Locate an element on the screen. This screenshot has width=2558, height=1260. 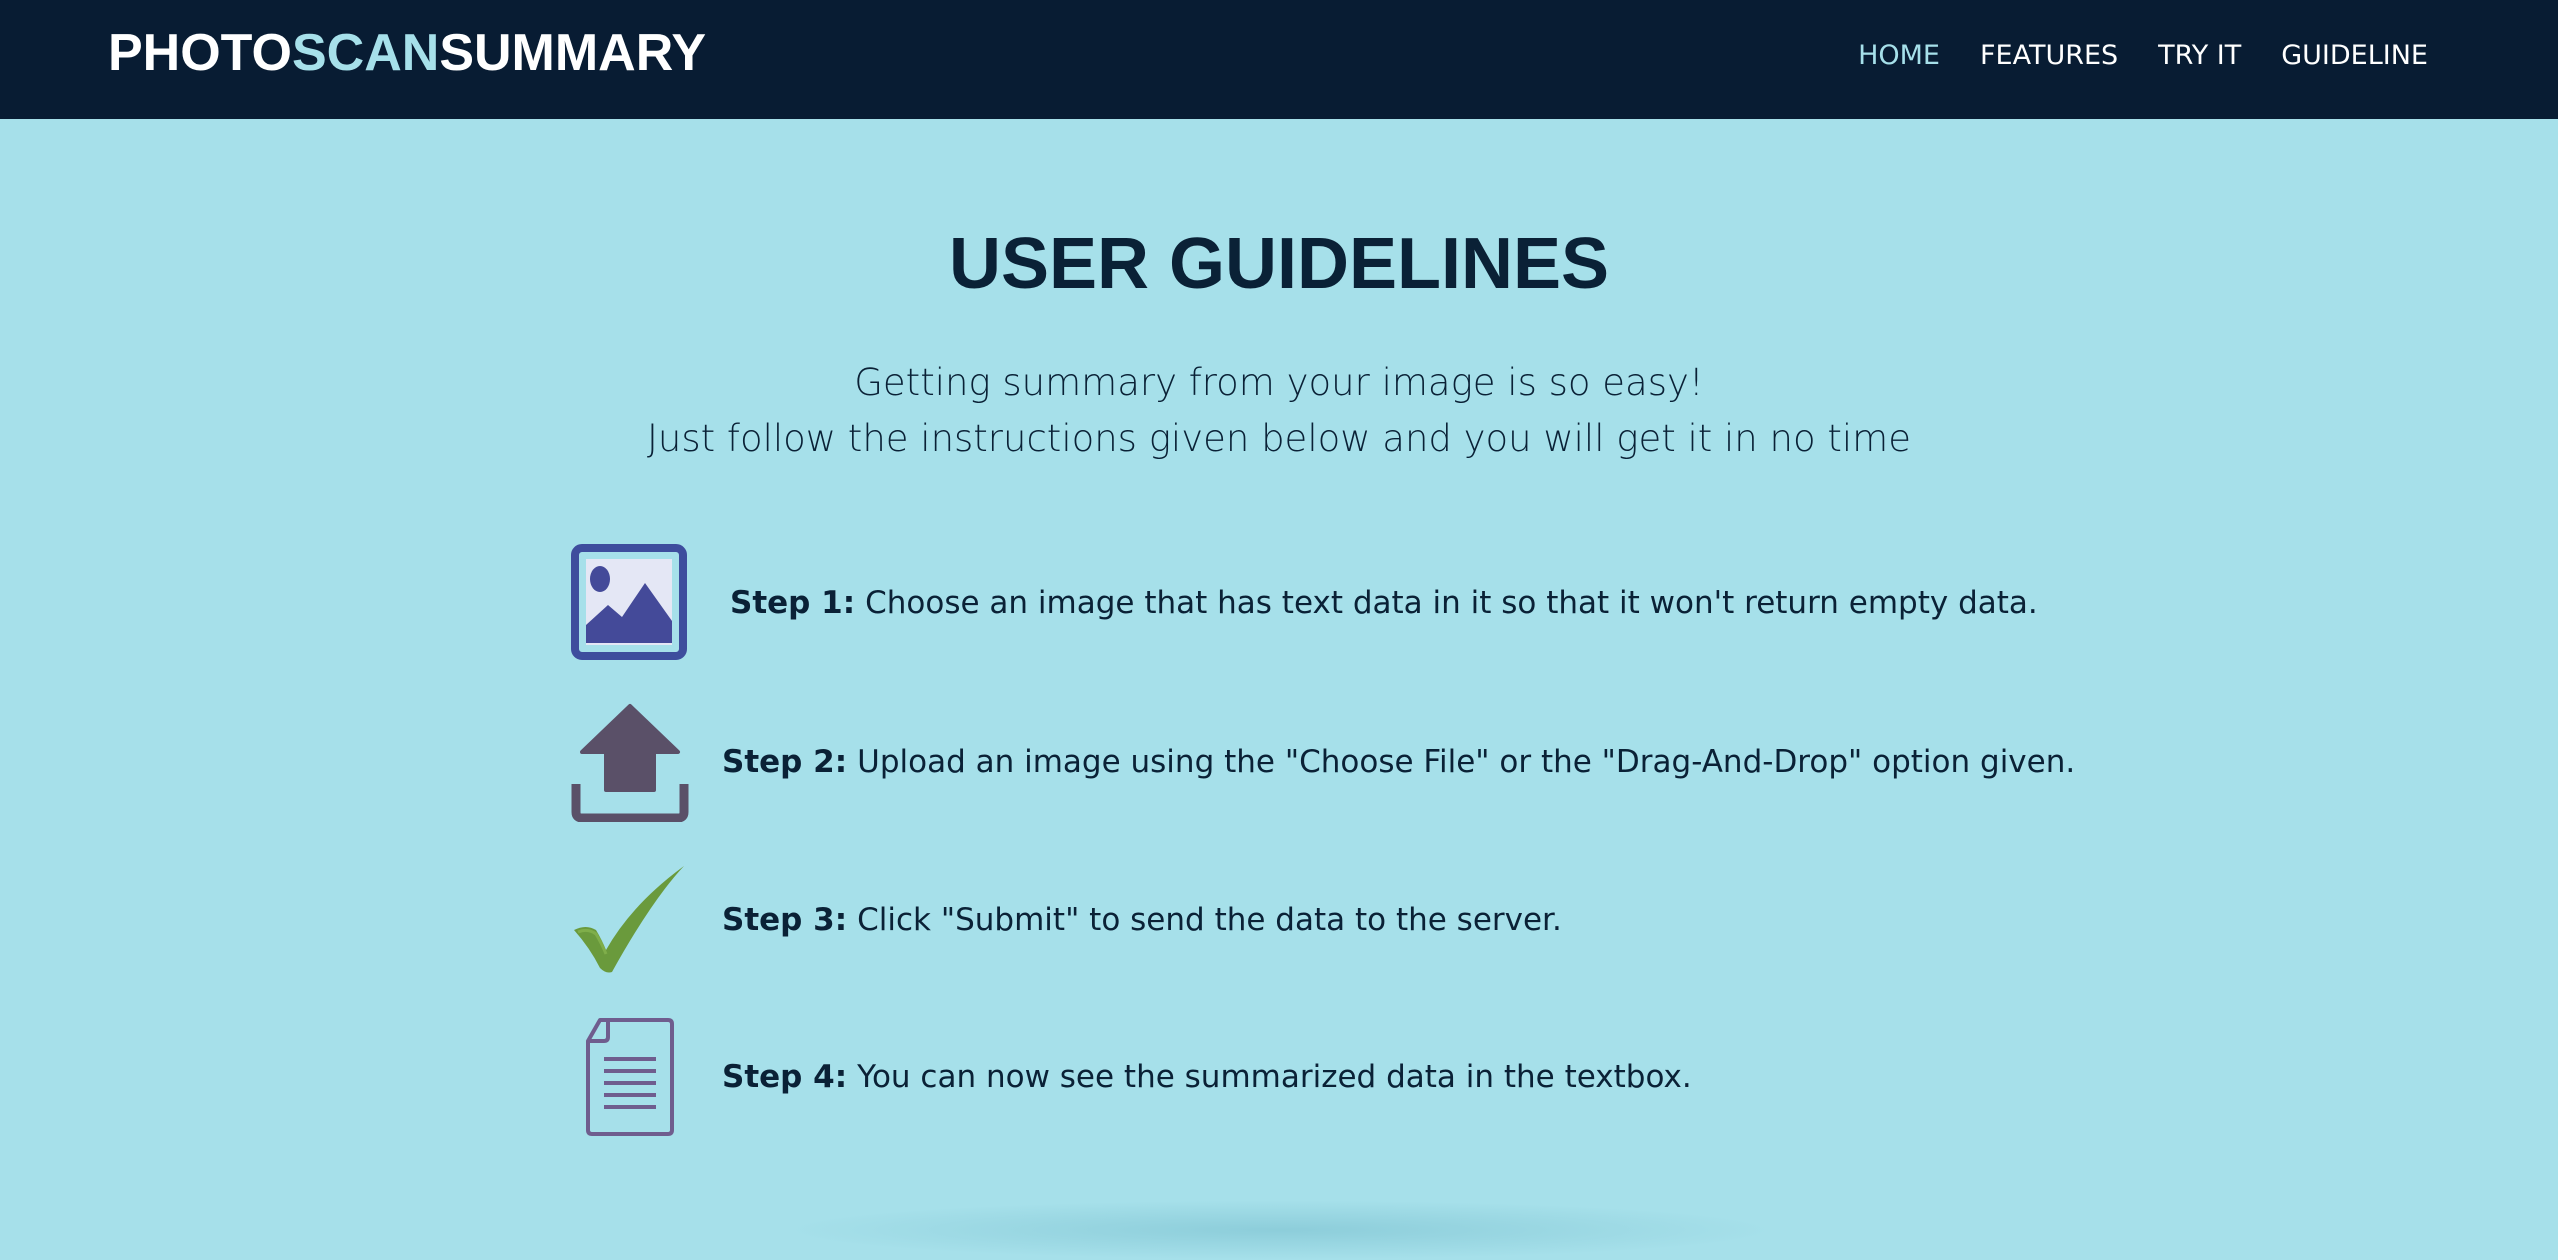
step-2-label: Step 2: is located at coordinates (785, 762).